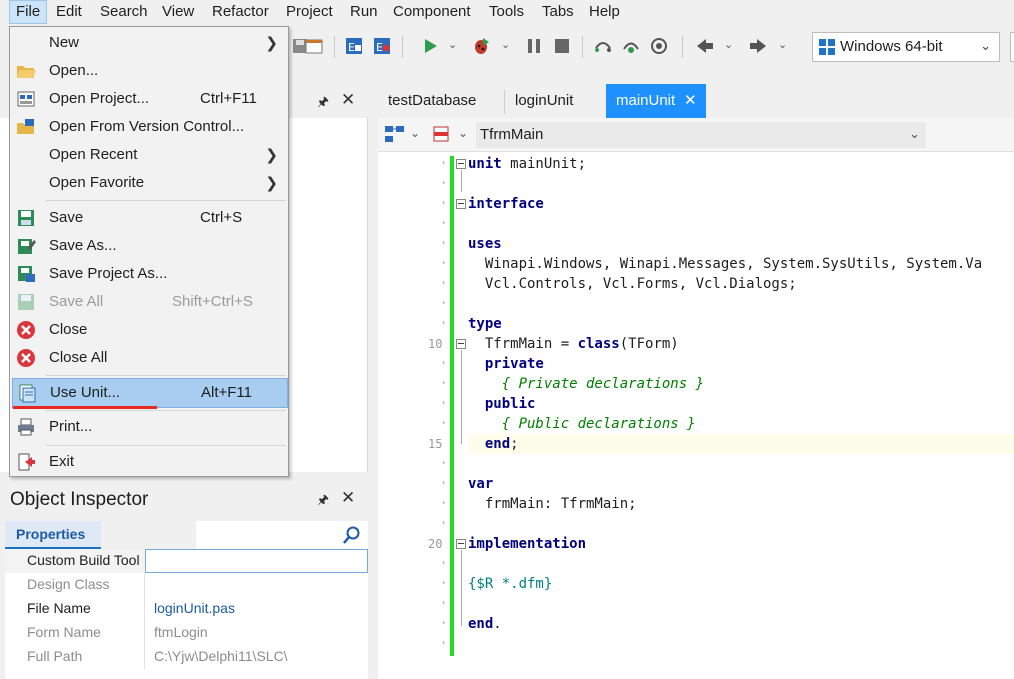 The width and height of the screenshot is (1014, 679). I want to click on menu-component: Component, so click(432, 12).